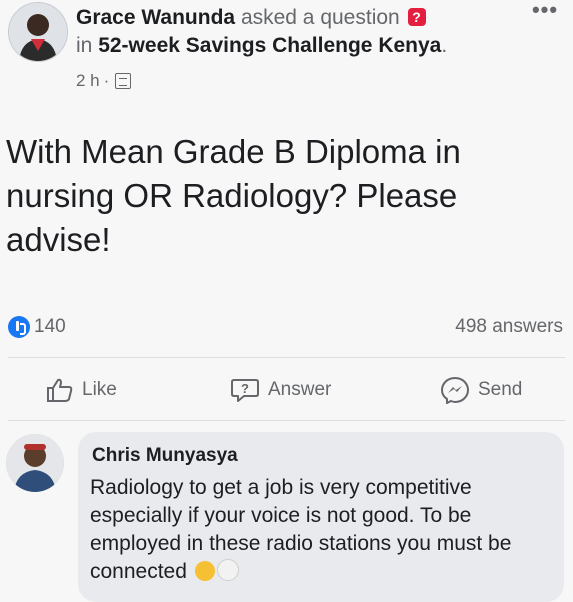  I want to click on more-options-button: •••, so click(545, 14).